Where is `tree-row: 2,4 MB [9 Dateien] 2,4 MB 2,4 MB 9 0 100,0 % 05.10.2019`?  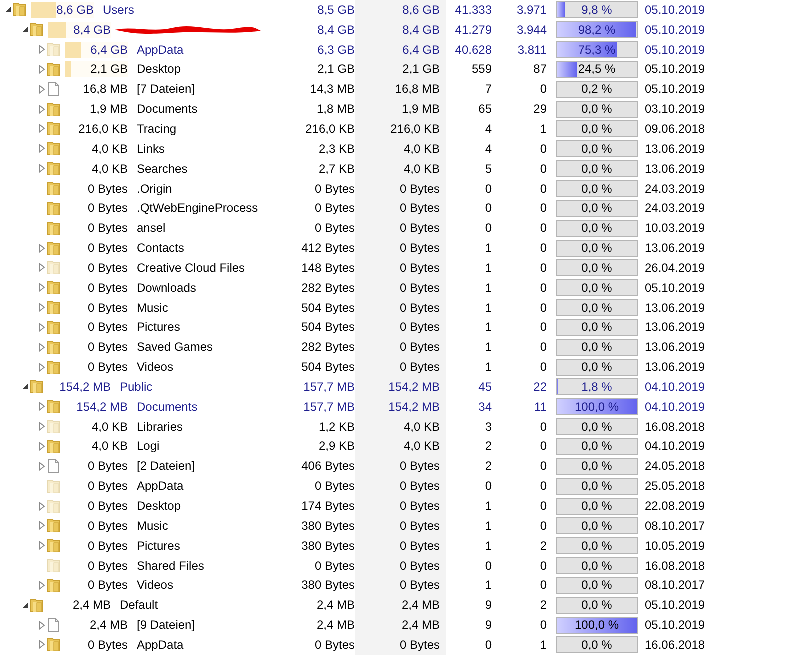 tree-row: 2,4 MB [9 Dateien] 2,4 MB 2,4 MB 9 0 100,0 % 05.10.2019 is located at coordinates (397, 625).